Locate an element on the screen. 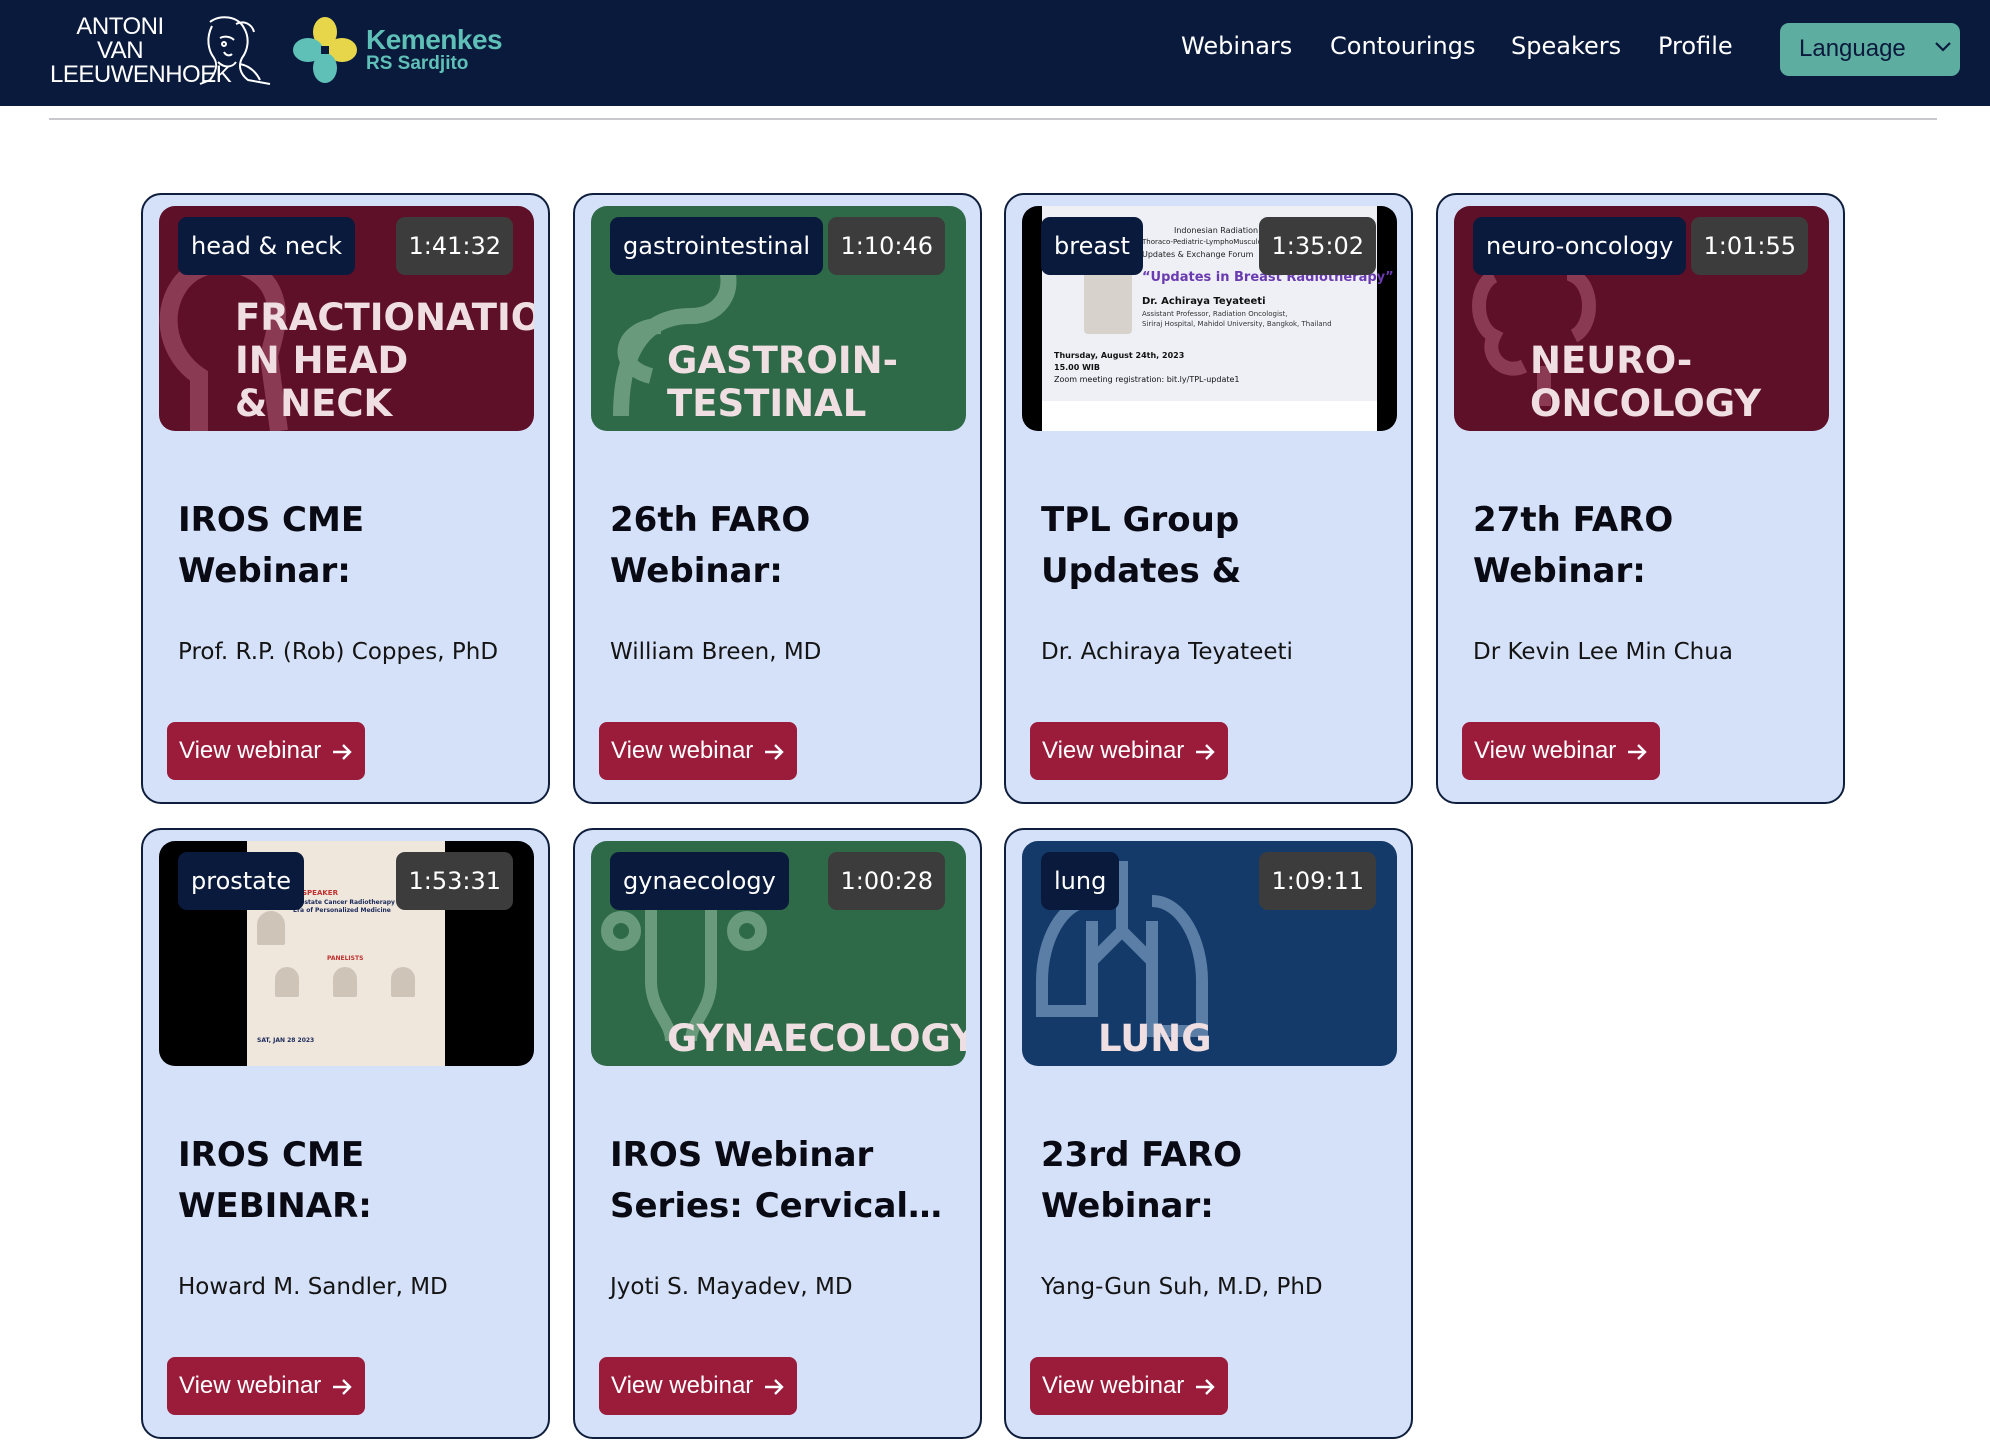  avl-logo-line-2: VAN is located at coordinates (120, 50).